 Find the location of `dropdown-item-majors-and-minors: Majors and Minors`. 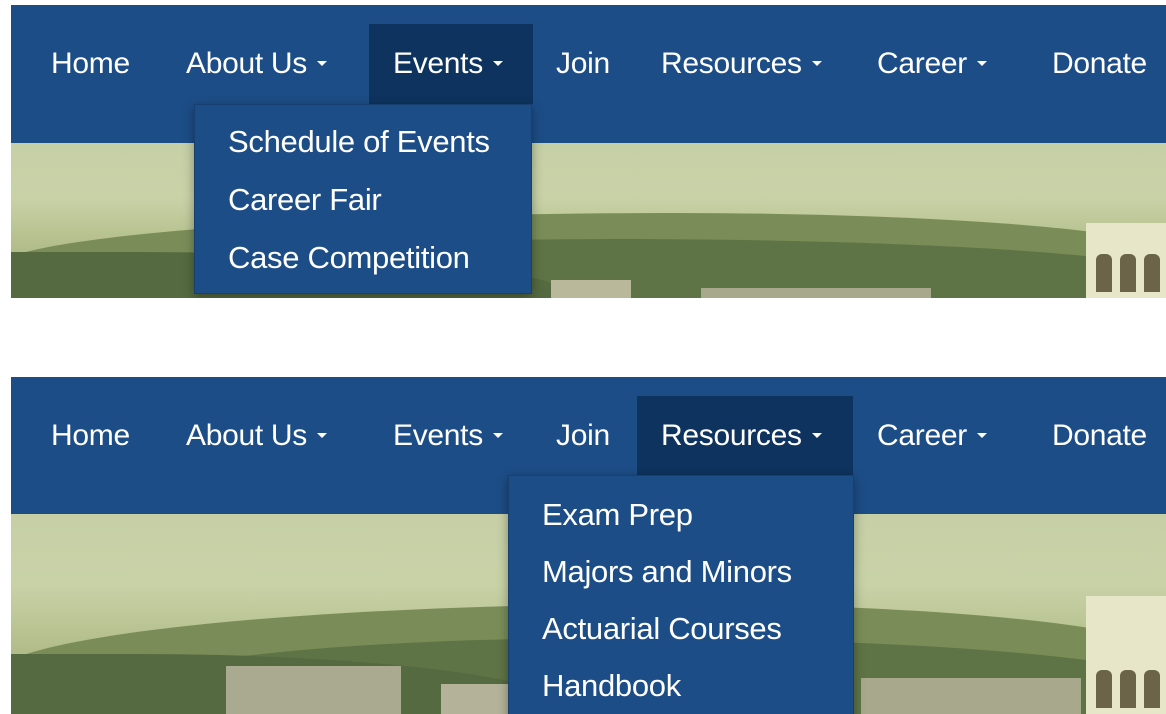

dropdown-item-majors-and-minors: Majors and Minors is located at coordinates (667, 572).